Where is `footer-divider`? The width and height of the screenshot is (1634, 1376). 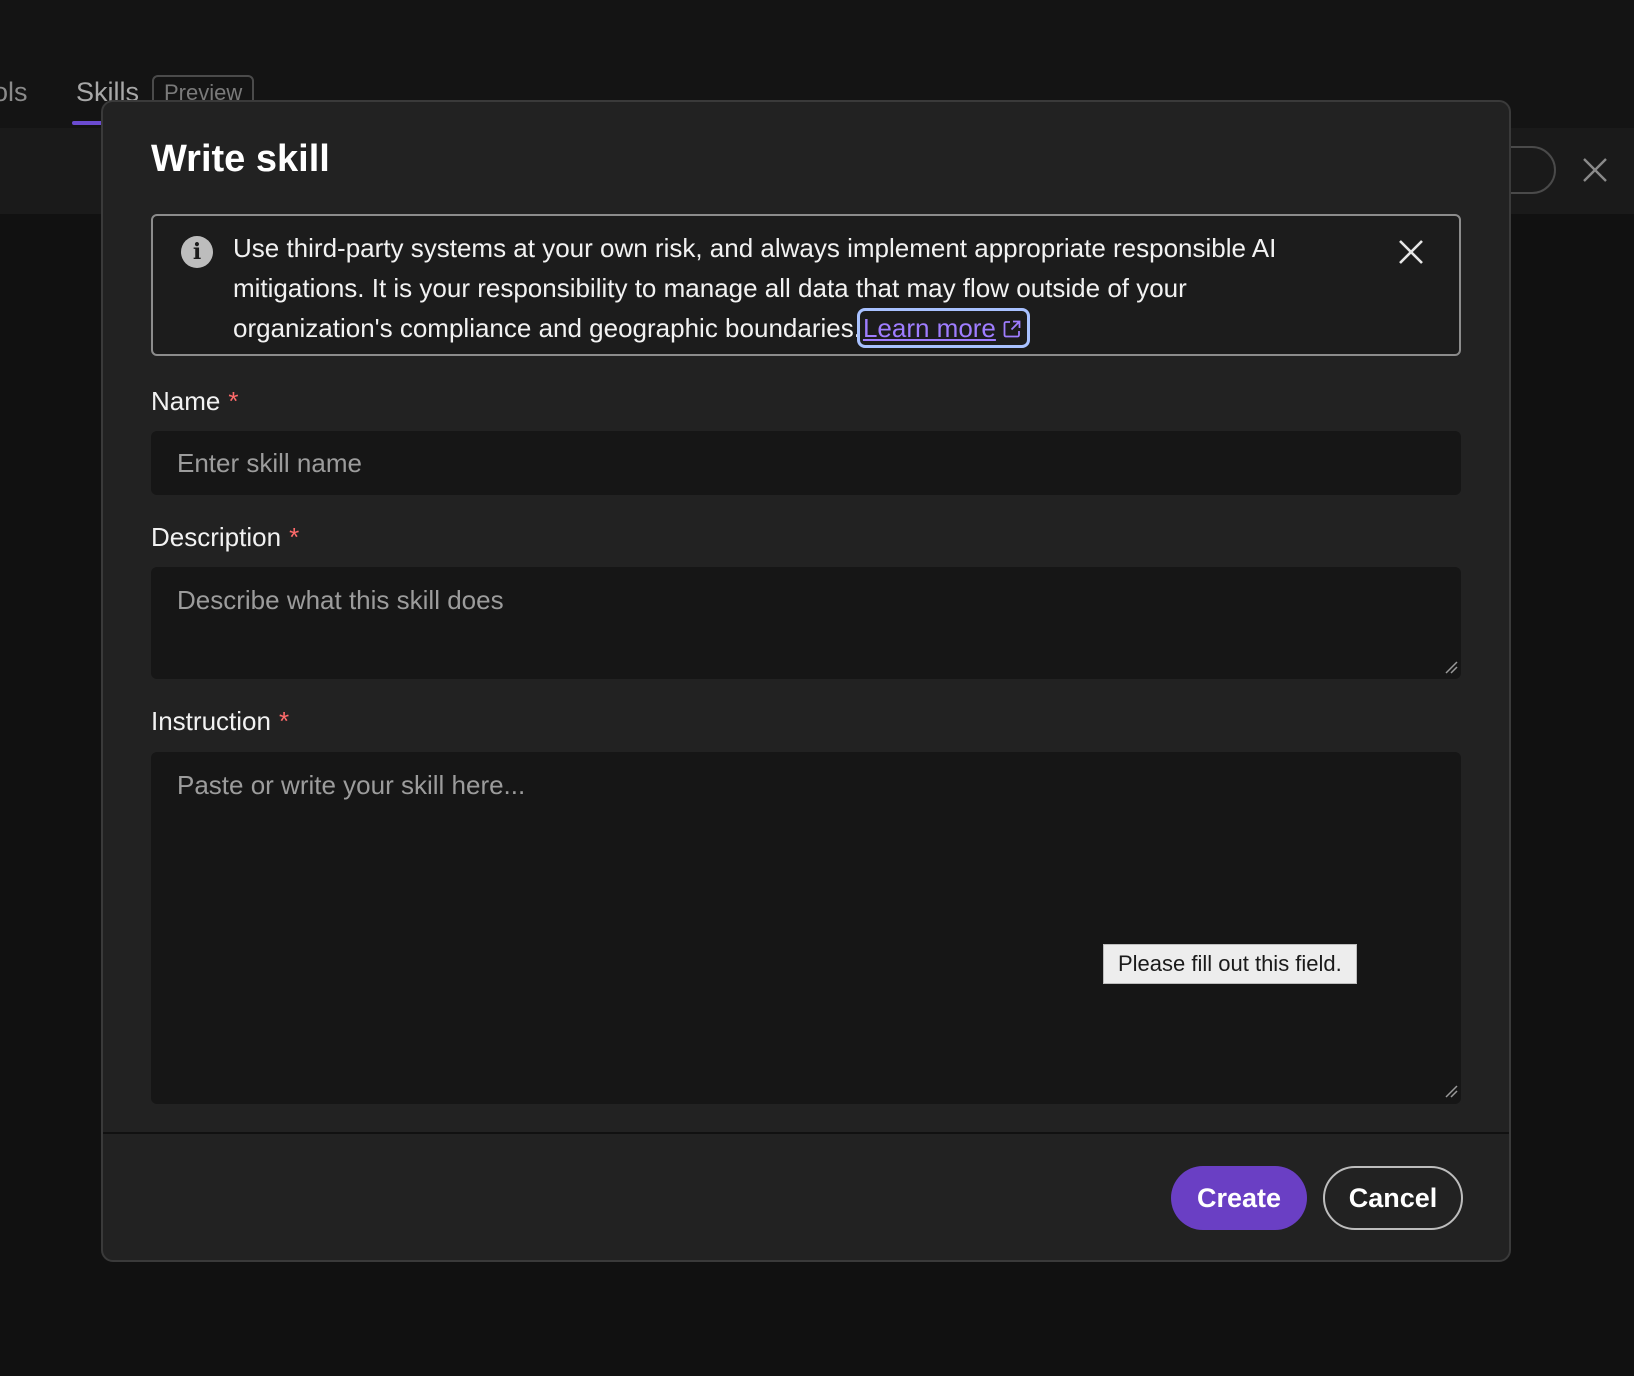
footer-divider is located at coordinates (806, 1133).